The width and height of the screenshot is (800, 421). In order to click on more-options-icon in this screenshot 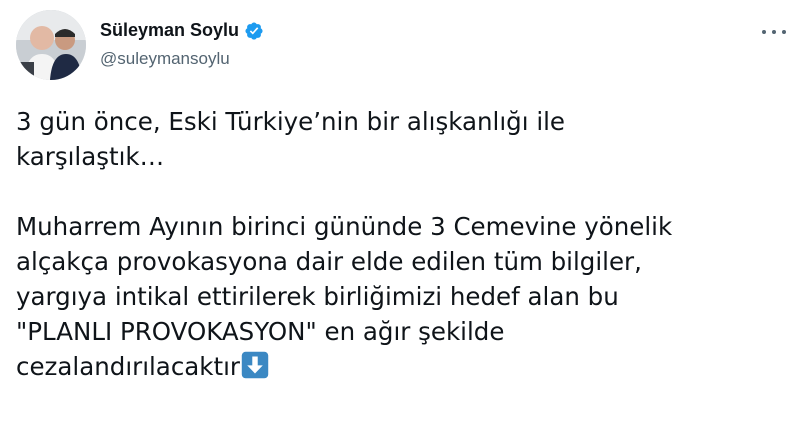, I will do `click(774, 32)`.